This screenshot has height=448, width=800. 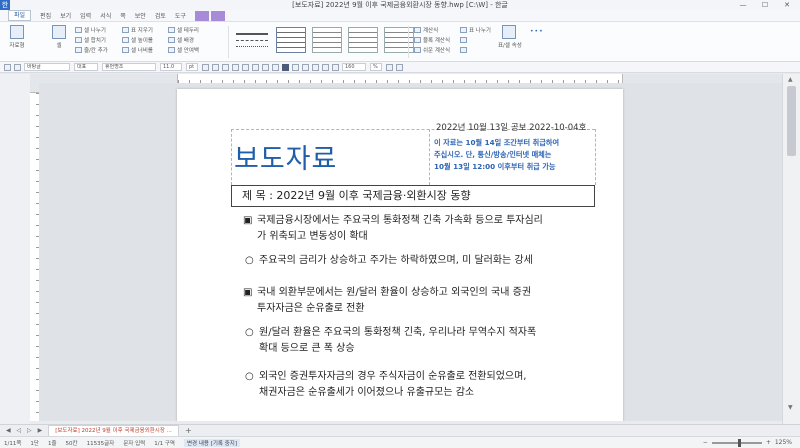 What do you see at coordinates (65, 15) in the screenshot?
I see `menu-view: 보기` at bounding box center [65, 15].